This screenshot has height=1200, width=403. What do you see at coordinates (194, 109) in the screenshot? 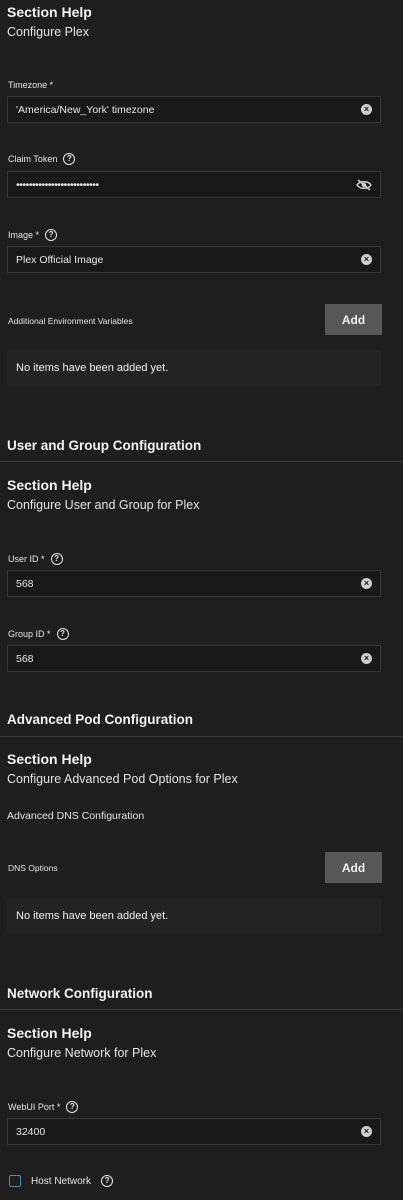
I see `timezone-select: 'America/New_York' timezone ×` at bounding box center [194, 109].